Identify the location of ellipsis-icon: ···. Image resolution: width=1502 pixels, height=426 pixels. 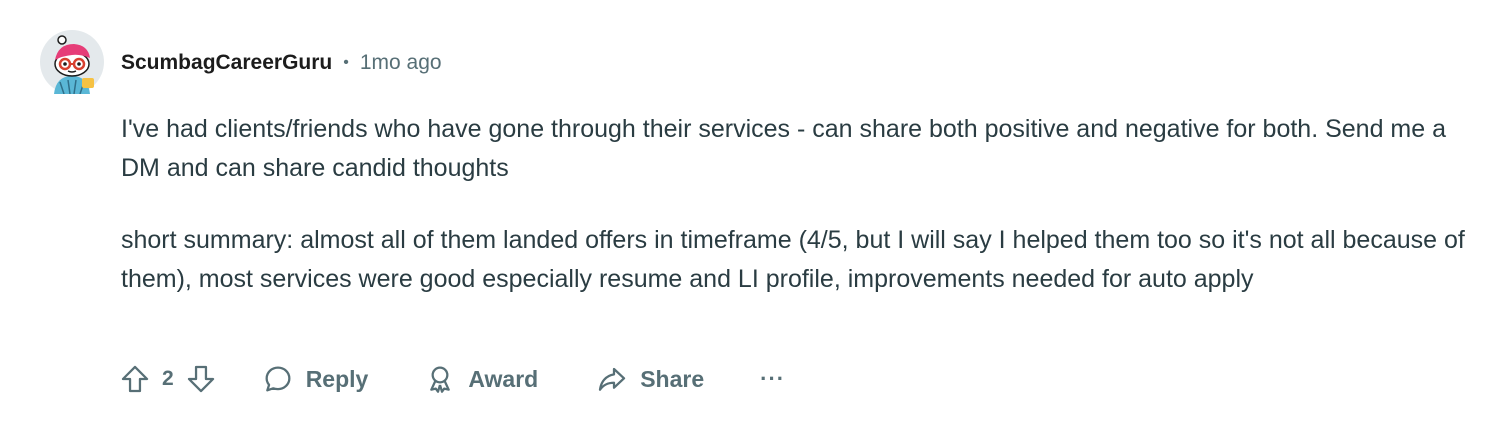
(773, 378).